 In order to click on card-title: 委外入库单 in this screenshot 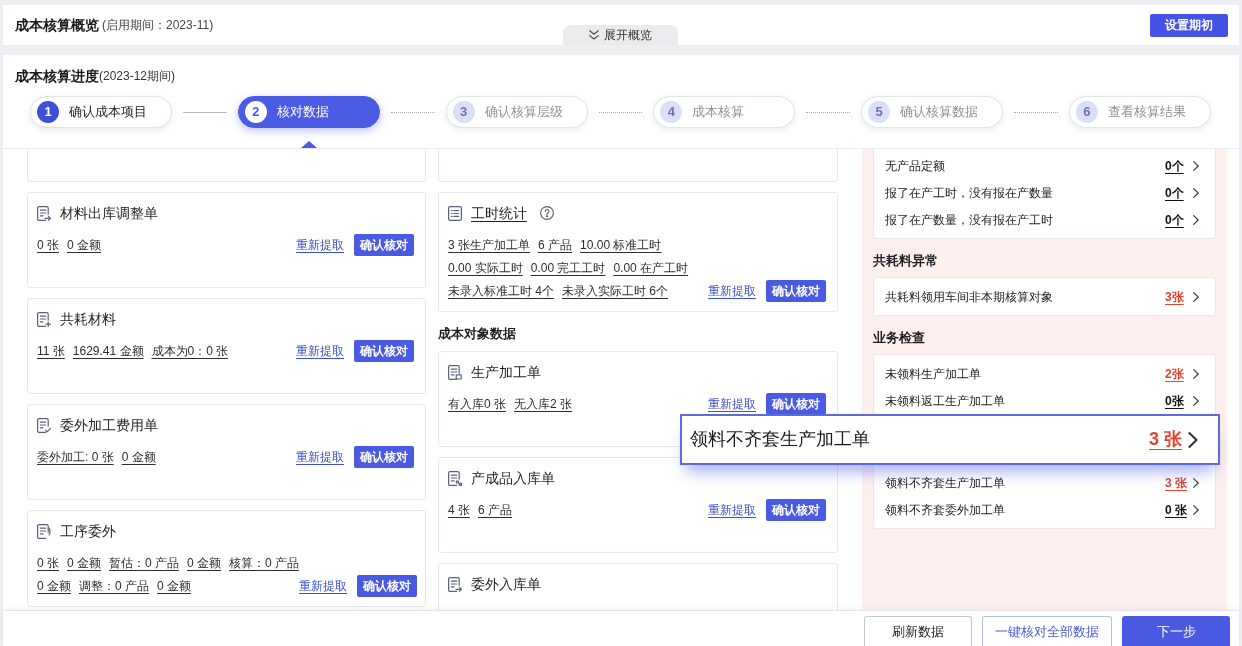, I will do `click(506, 584)`.